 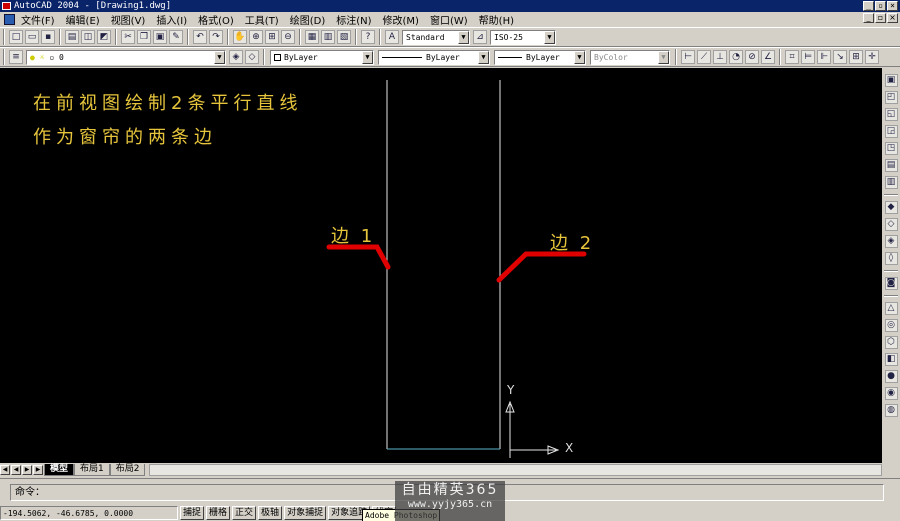 I want to click on lineweight-select: ByLayer ▼, so click(x=540, y=57).